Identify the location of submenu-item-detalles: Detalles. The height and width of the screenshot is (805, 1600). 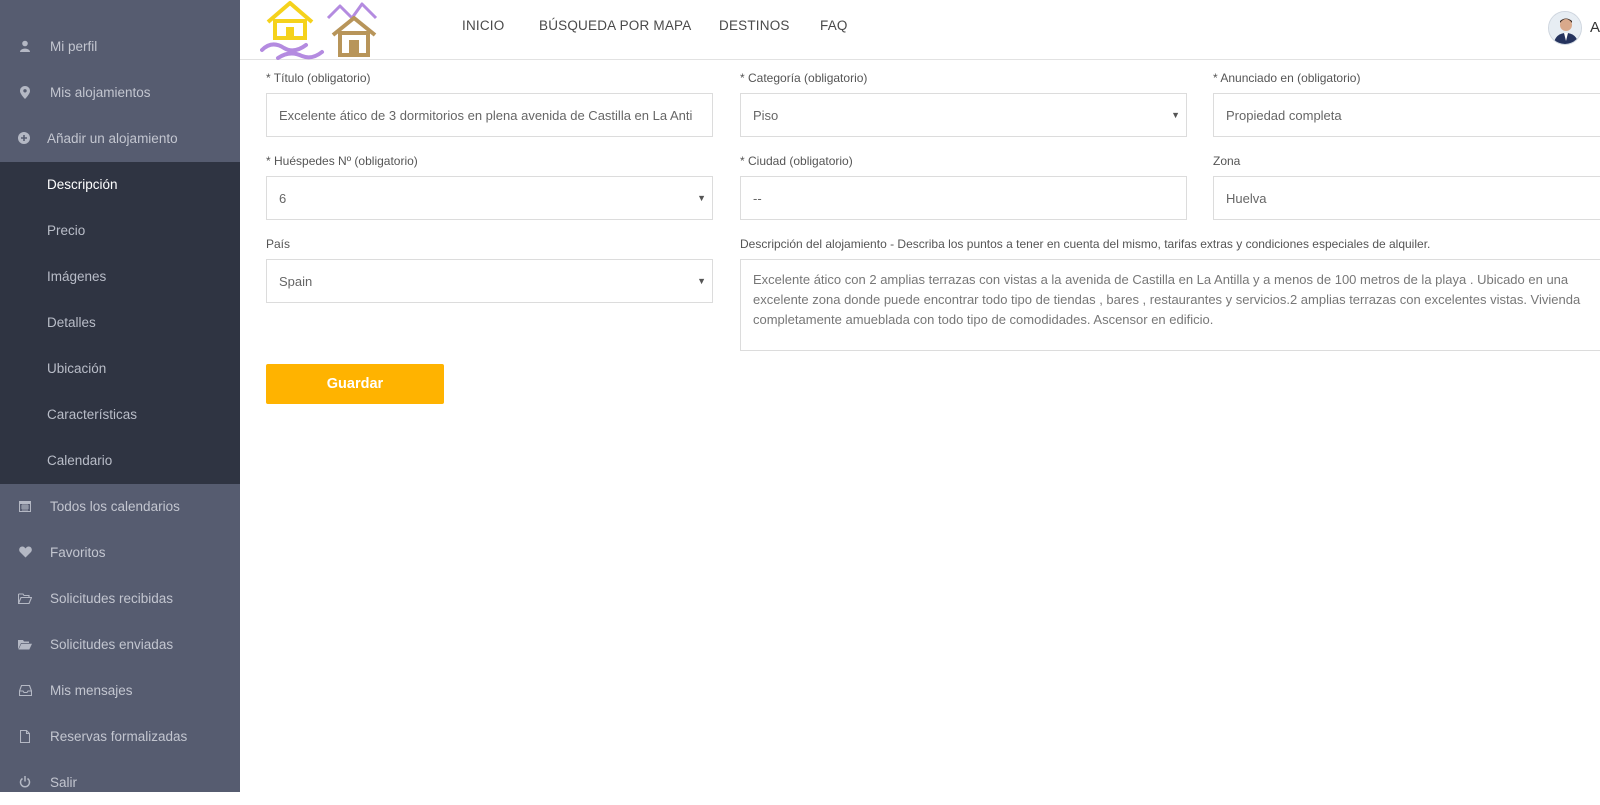
(71, 322).